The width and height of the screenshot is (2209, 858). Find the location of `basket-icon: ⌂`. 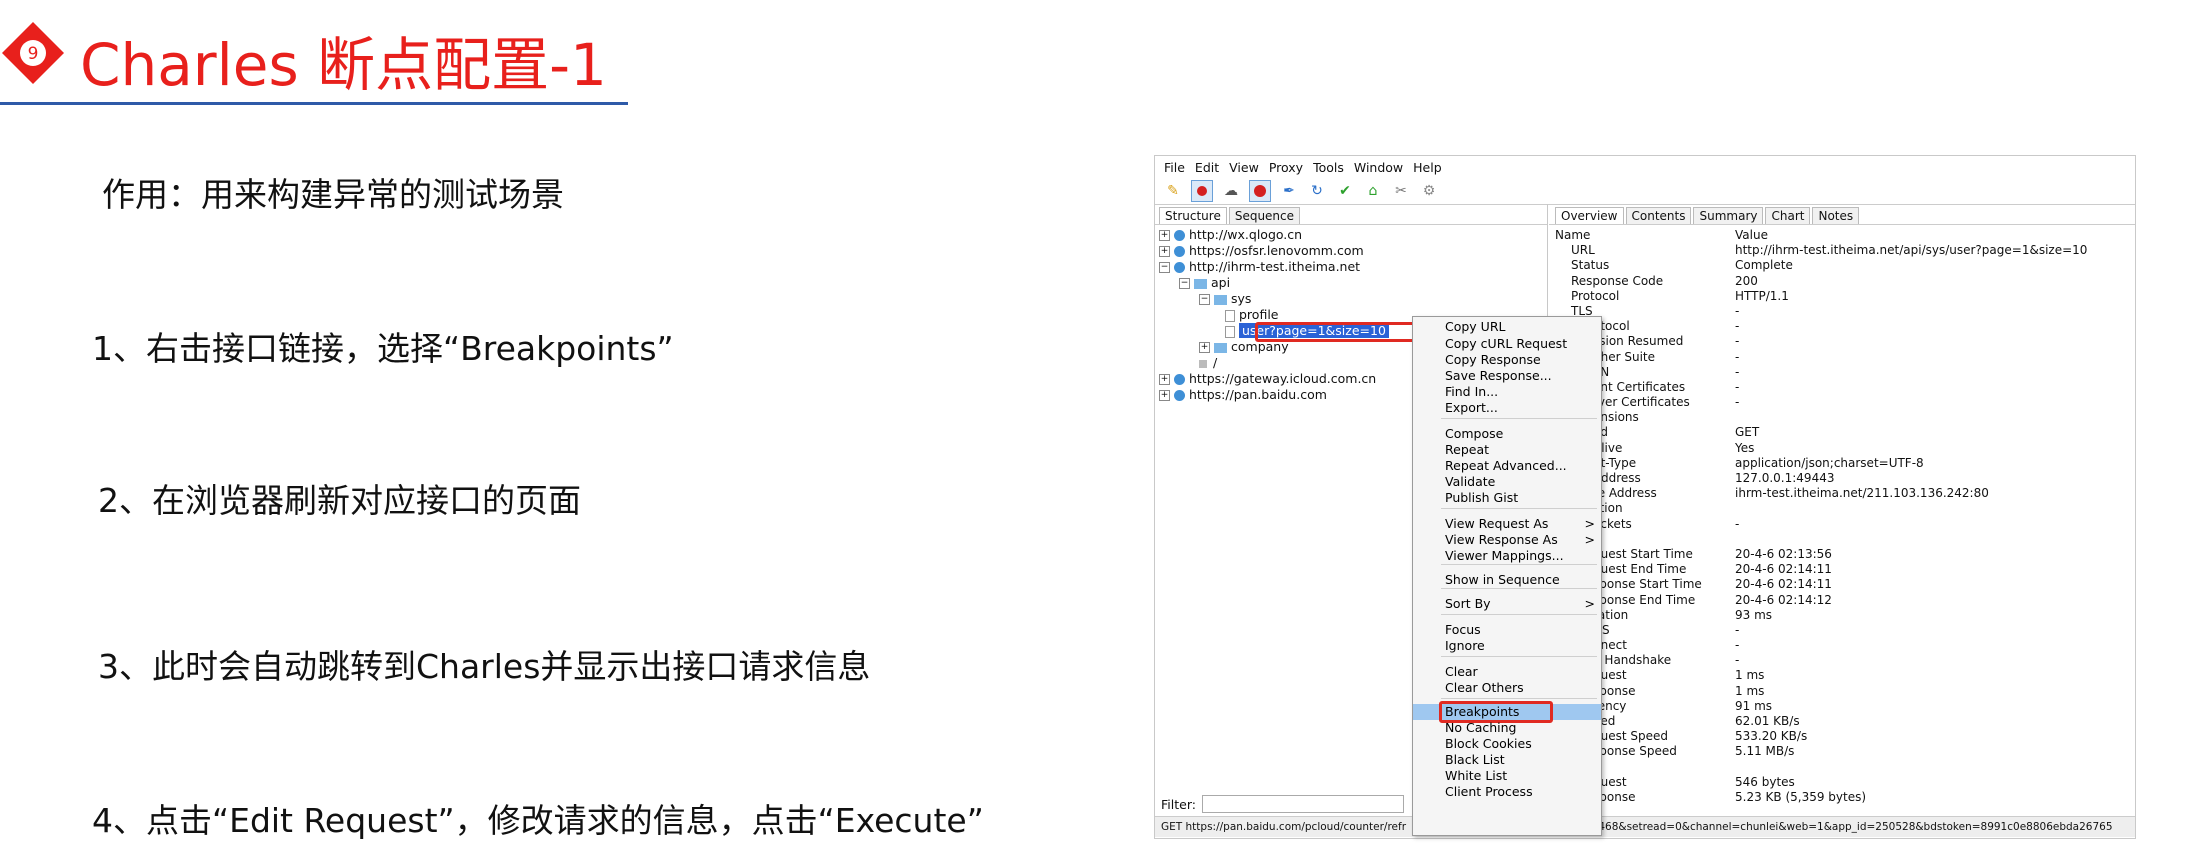

basket-icon: ⌂ is located at coordinates (1373, 191).